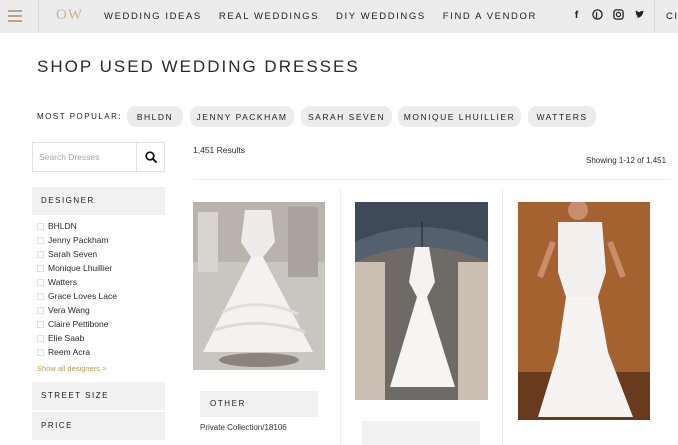 The height and width of the screenshot is (445, 678). What do you see at coordinates (346, 116) in the screenshot?
I see `popular-chip-sarah-seven: SARAH SEVEN` at bounding box center [346, 116].